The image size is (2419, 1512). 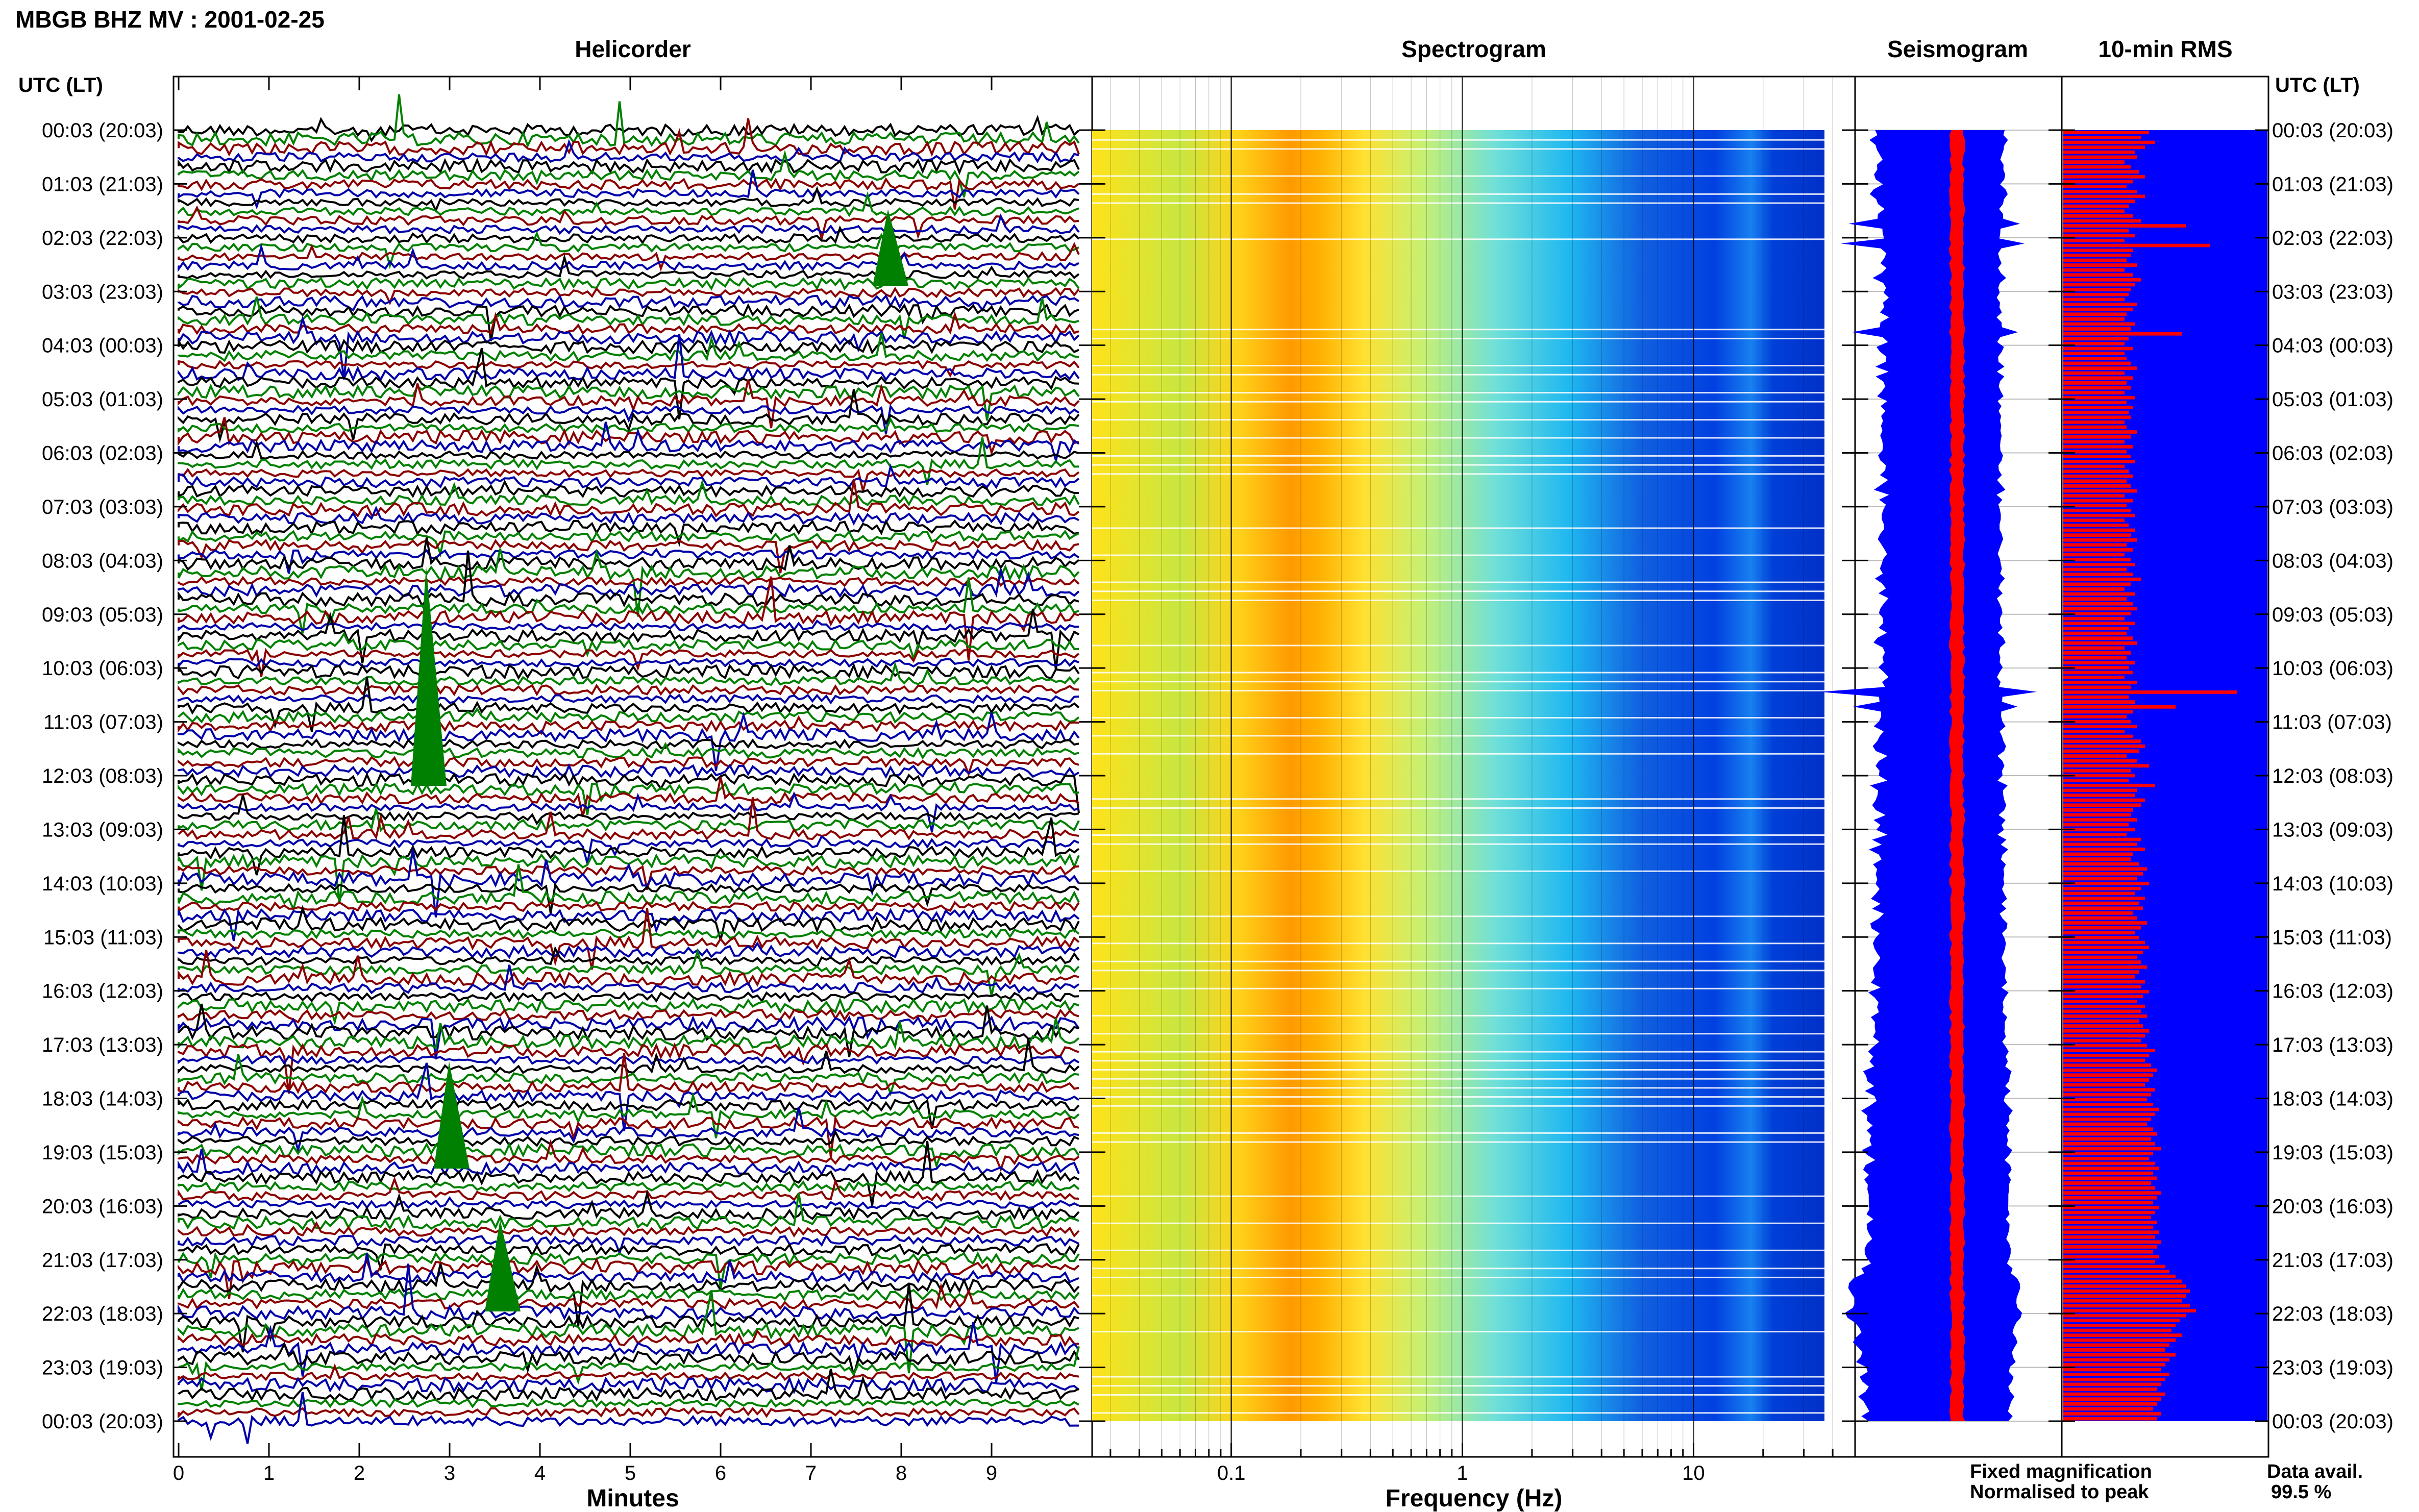 What do you see at coordinates (2332, 238) in the screenshot?
I see `time-label-right: 02:03 (22:03)` at bounding box center [2332, 238].